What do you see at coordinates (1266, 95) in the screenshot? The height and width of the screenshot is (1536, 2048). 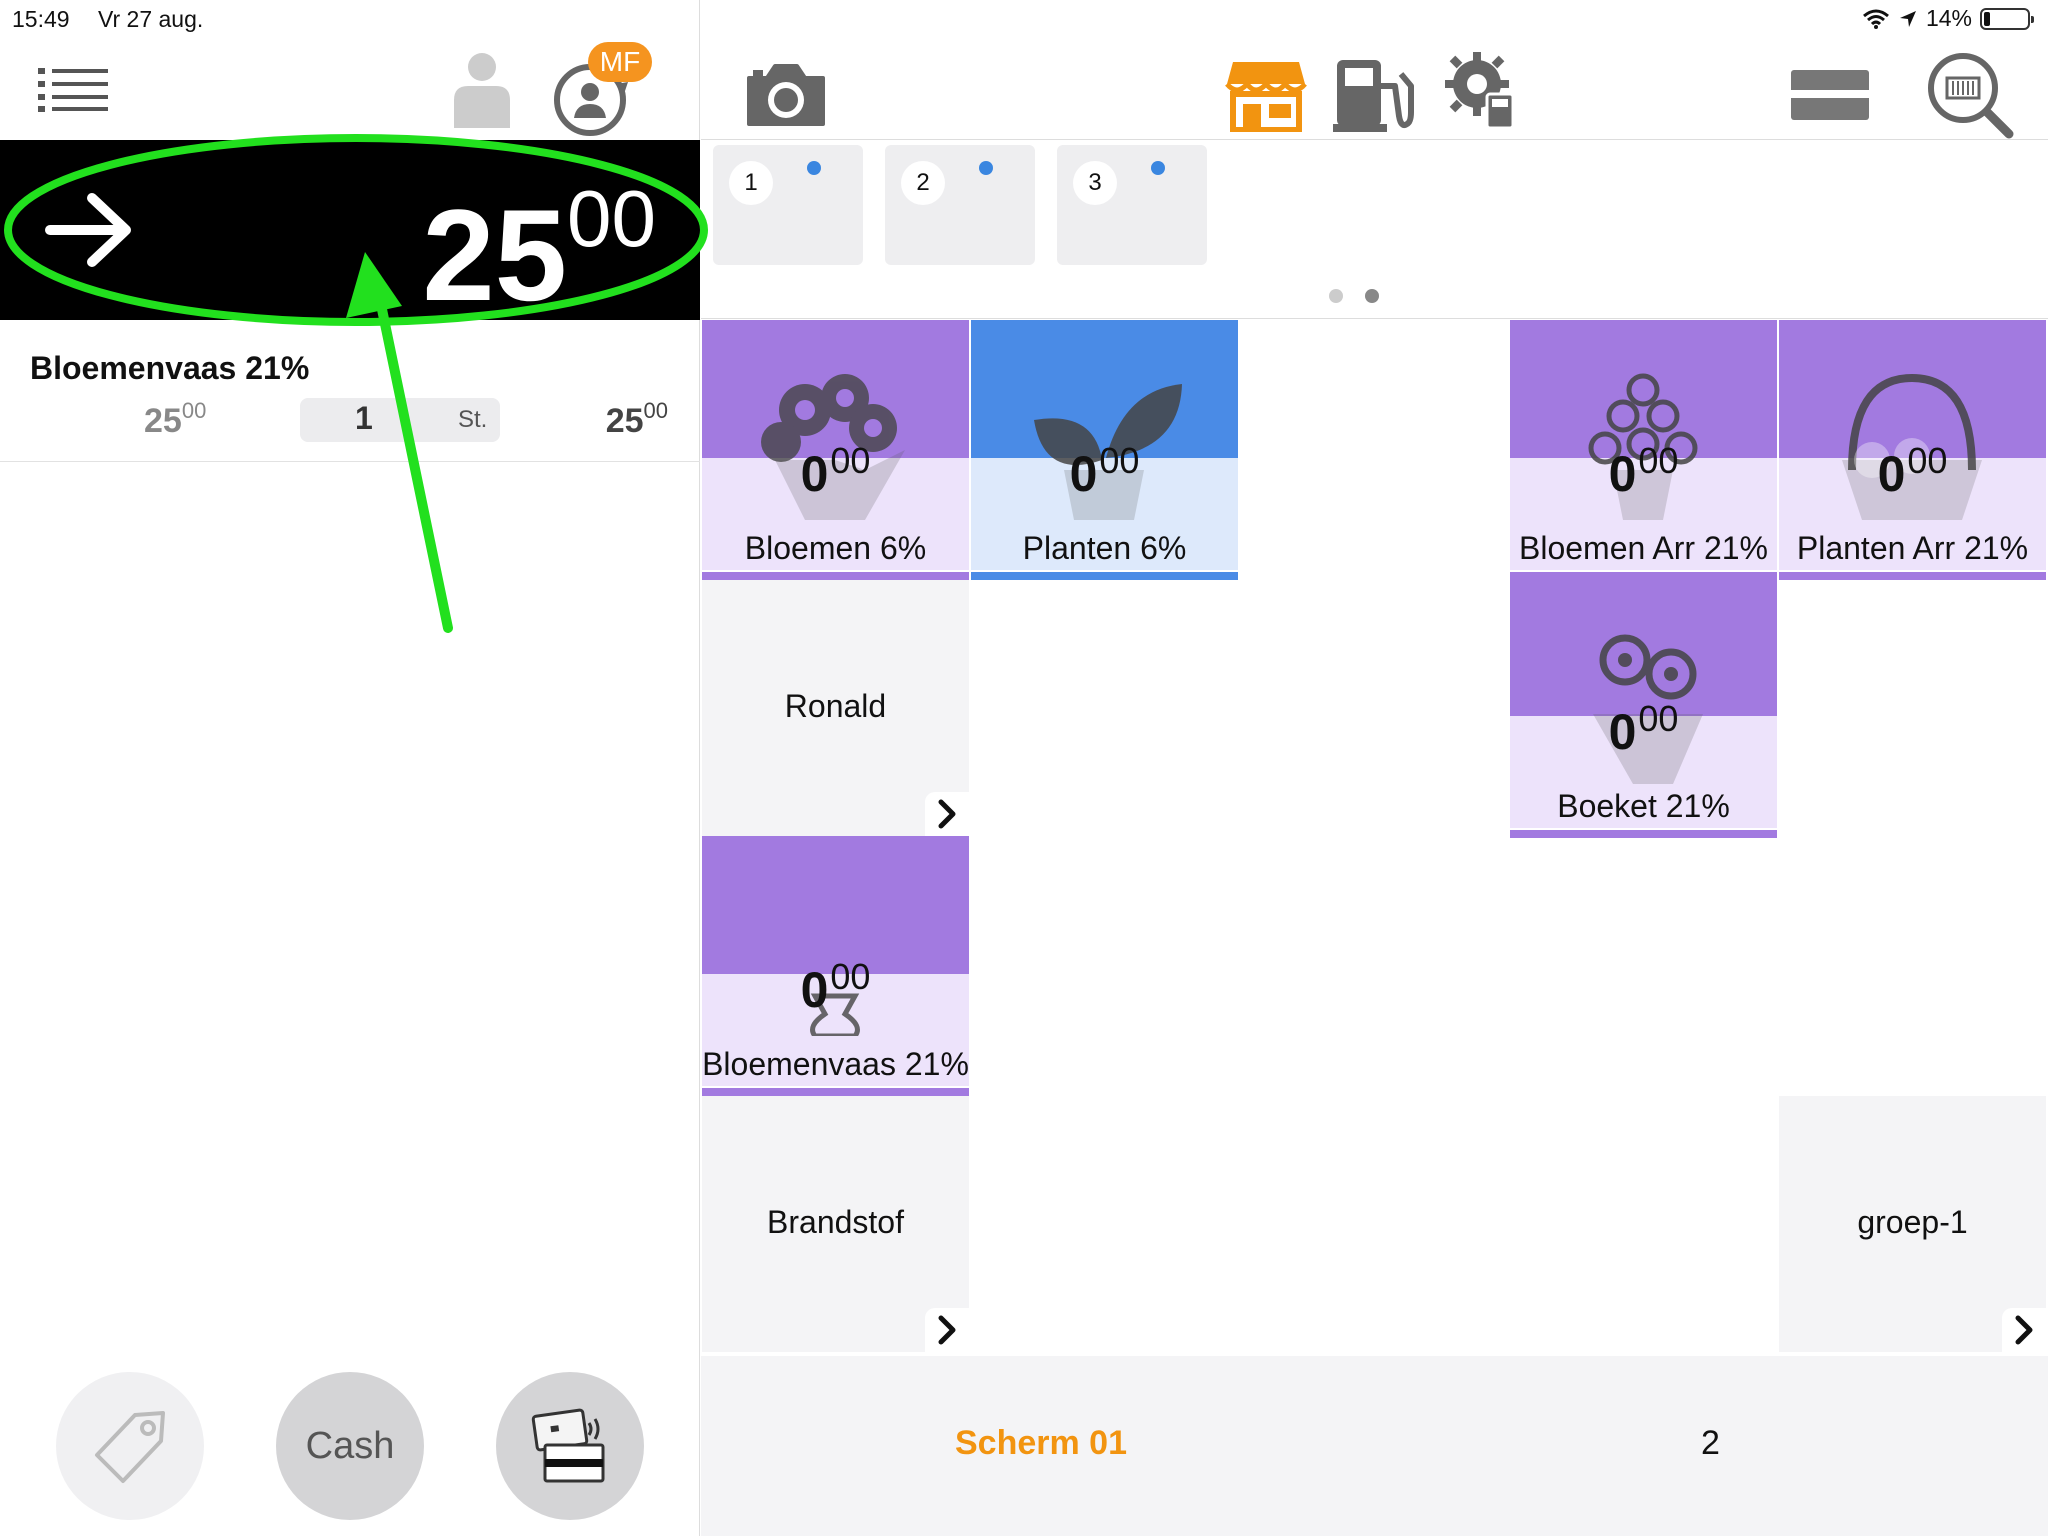 I see `store-icon` at bounding box center [1266, 95].